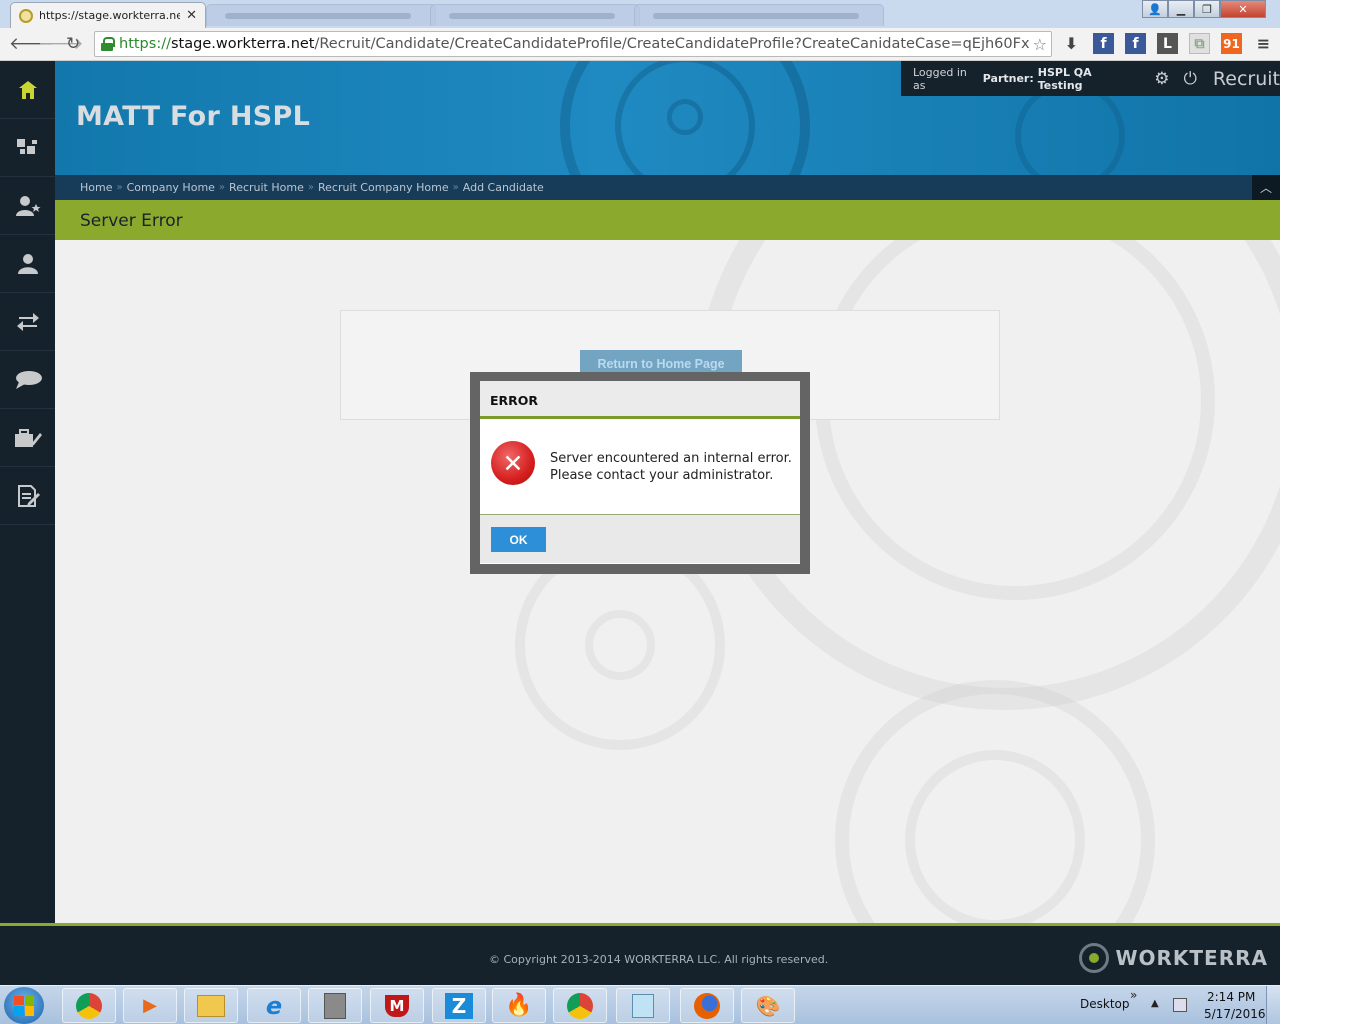  Describe the element at coordinates (193, 116) in the screenshot. I see `site-title: MATT For HSPL` at that location.